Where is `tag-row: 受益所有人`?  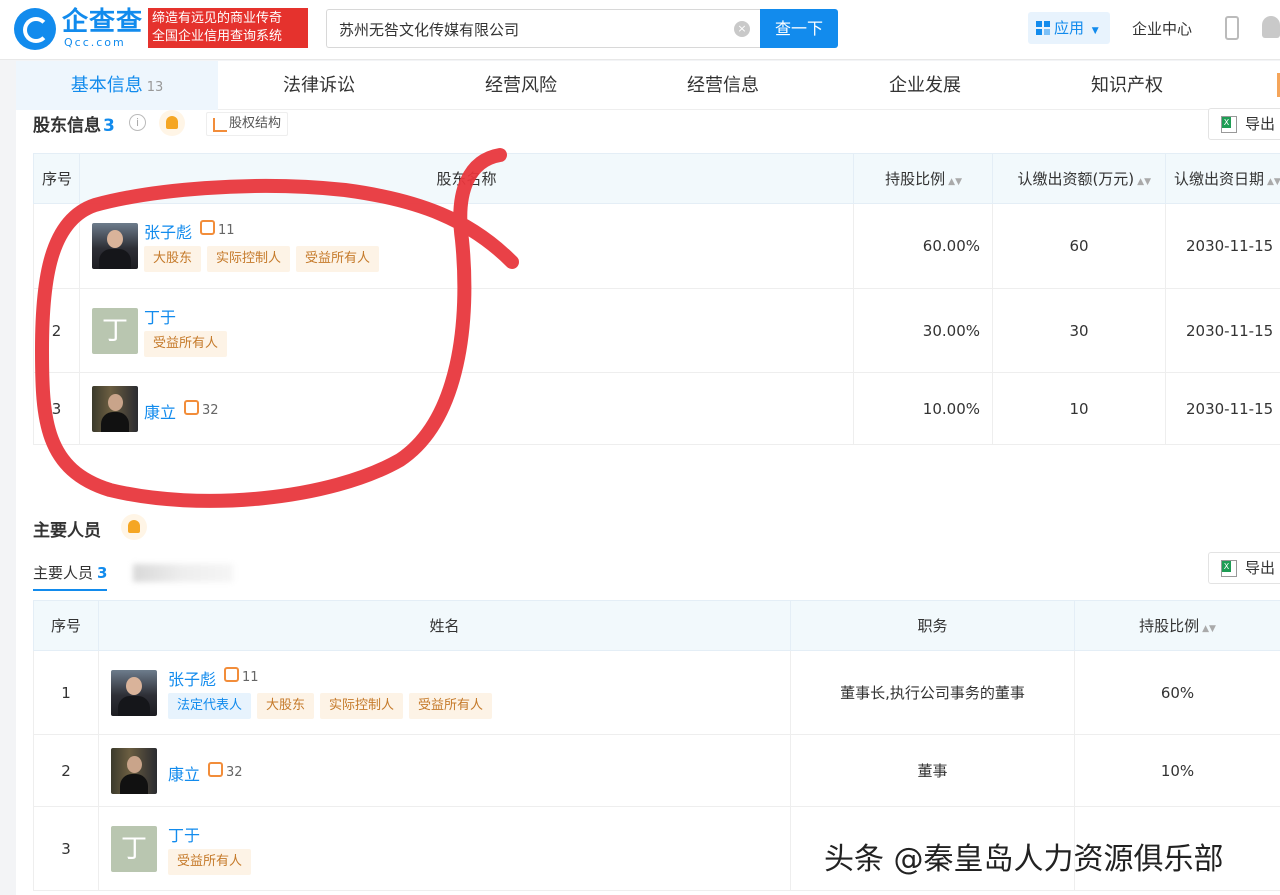 tag-row: 受益所有人 is located at coordinates (188, 344).